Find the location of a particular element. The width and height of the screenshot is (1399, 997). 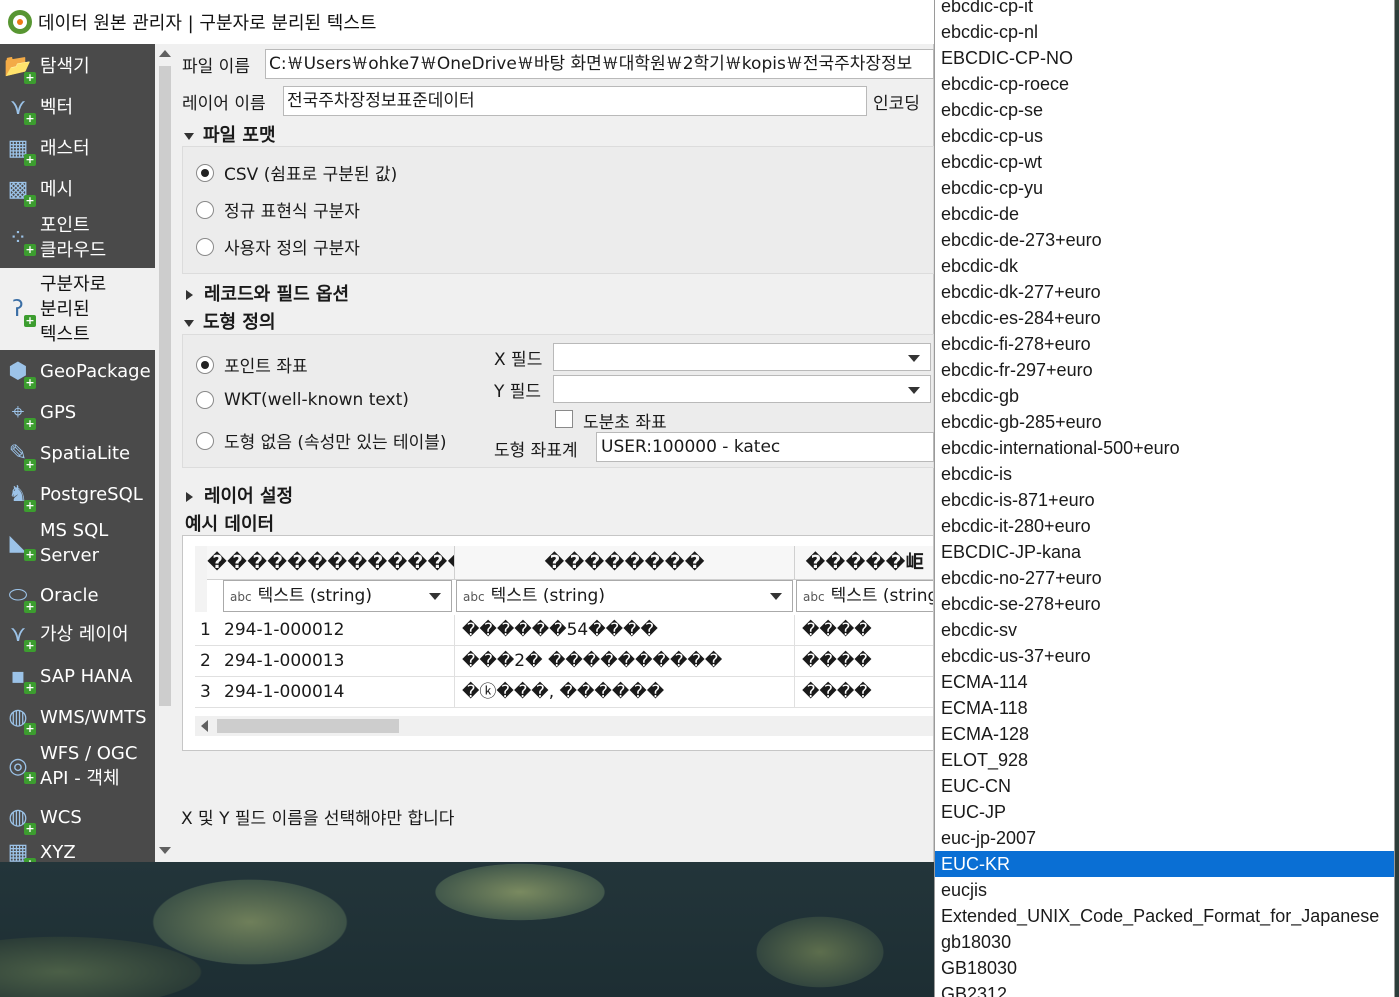

crs-select: USER:100000 - katec is located at coordinates (765, 447).